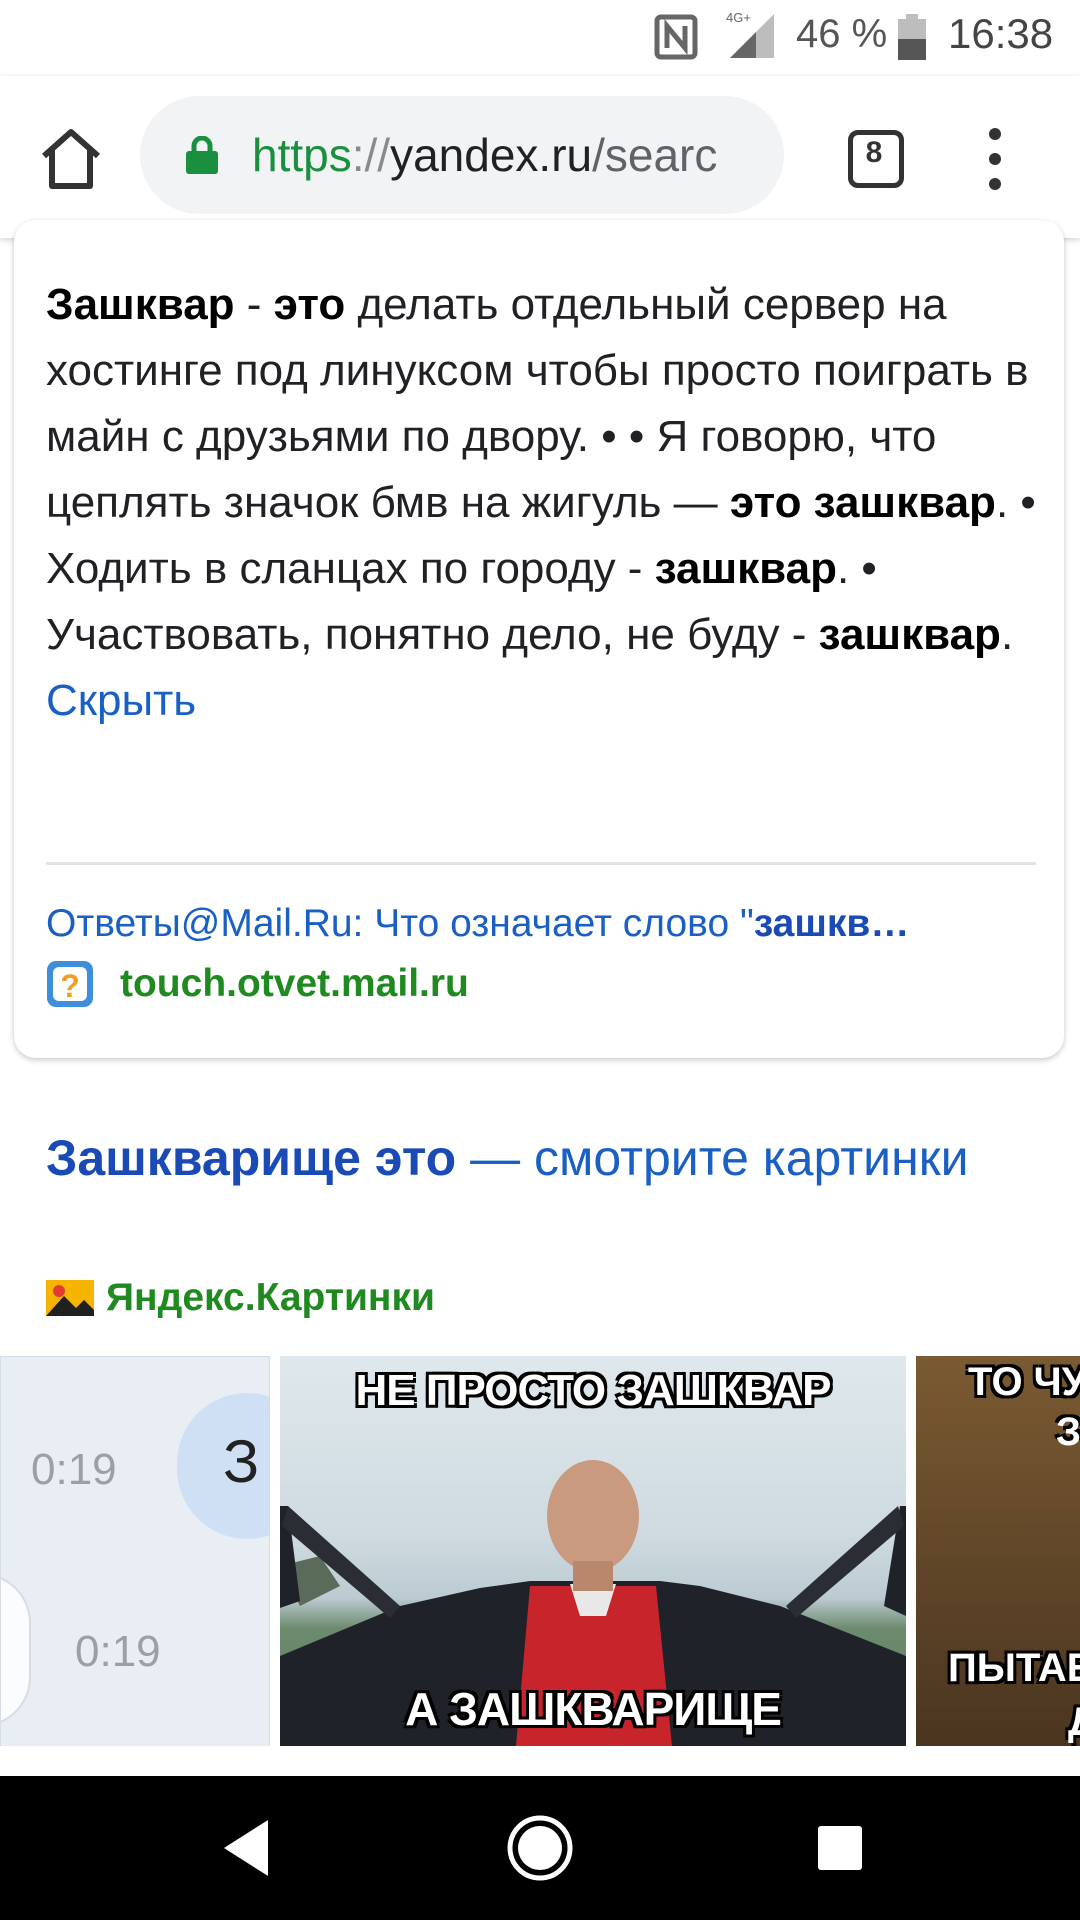  What do you see at coordinates (1001, 33) in the screenshot?
I see `clock: 16:38` at bounding box center [1001, 33].